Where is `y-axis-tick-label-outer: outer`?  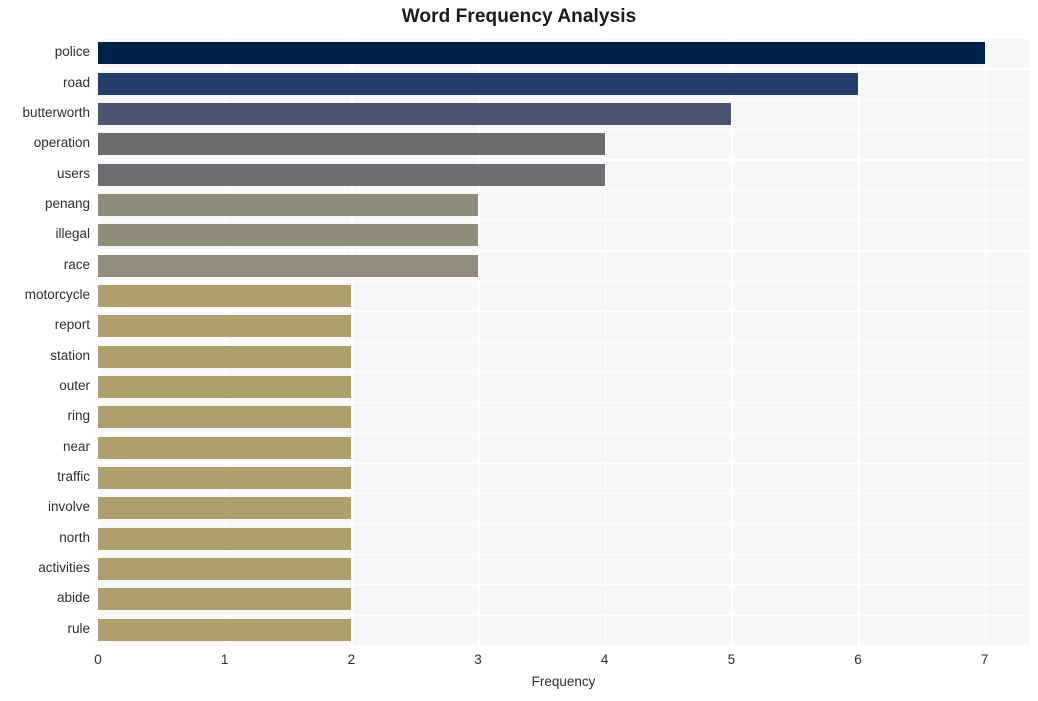
y-axis-tick-label-outer: outer is located at coordinates (74, 386).